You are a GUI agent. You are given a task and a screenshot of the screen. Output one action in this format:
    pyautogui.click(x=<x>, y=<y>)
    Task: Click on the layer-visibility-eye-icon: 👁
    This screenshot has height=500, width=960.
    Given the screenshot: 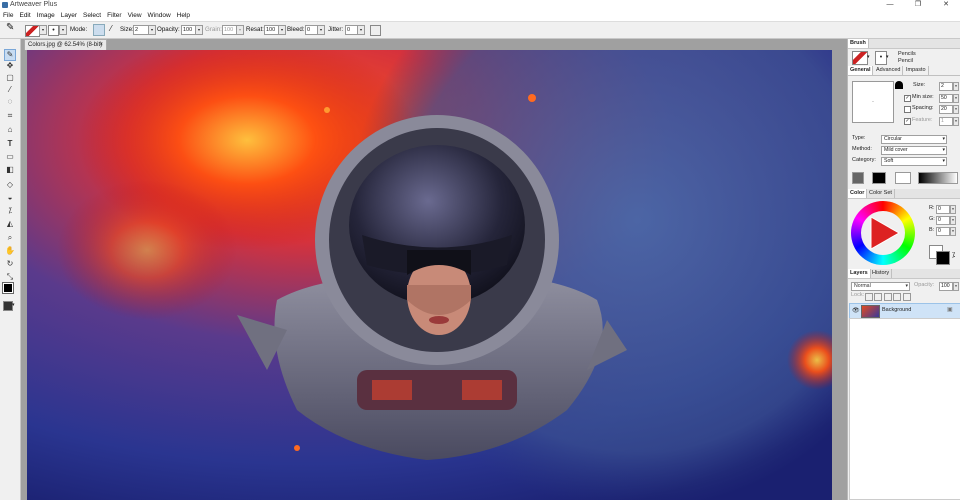 What is the action you would take?
    pyautogui.click(x=856, y=310)
    